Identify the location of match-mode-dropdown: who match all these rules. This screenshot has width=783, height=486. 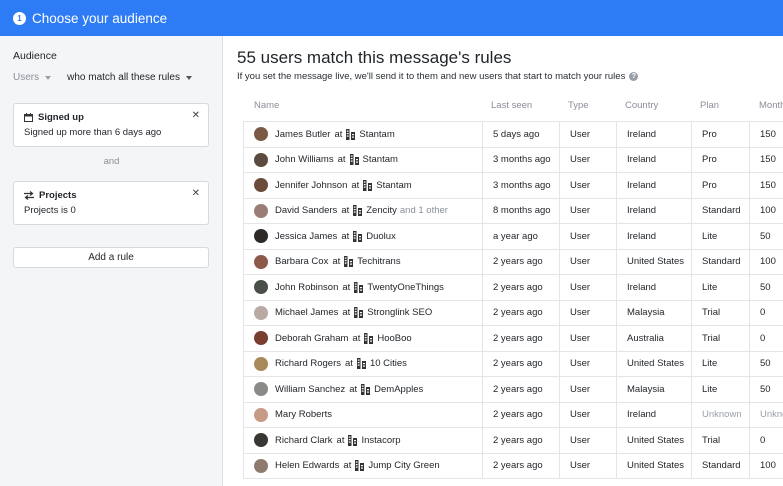
(129, 77).